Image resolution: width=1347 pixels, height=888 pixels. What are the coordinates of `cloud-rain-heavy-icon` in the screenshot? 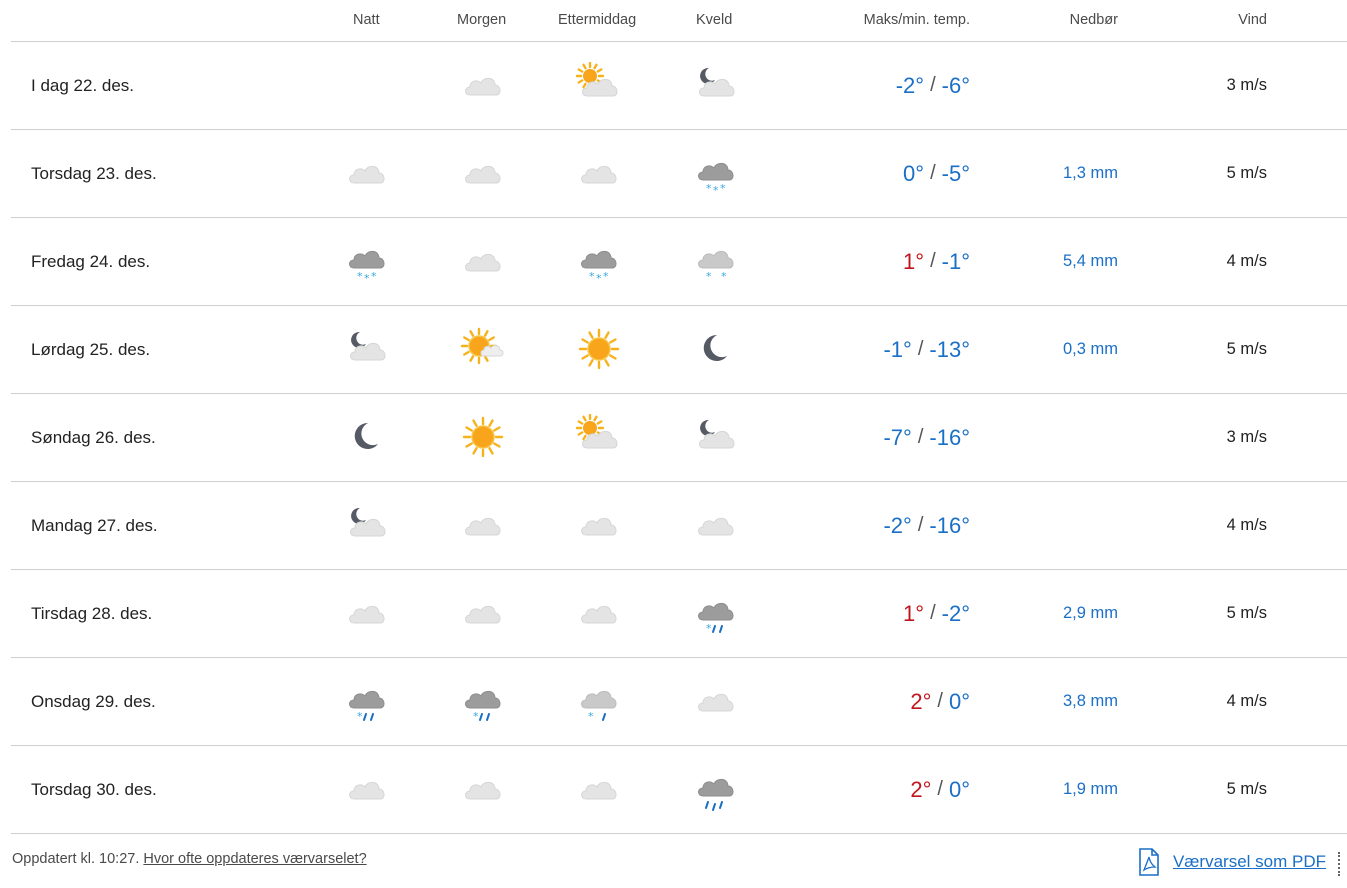 It's located at (716, 794).